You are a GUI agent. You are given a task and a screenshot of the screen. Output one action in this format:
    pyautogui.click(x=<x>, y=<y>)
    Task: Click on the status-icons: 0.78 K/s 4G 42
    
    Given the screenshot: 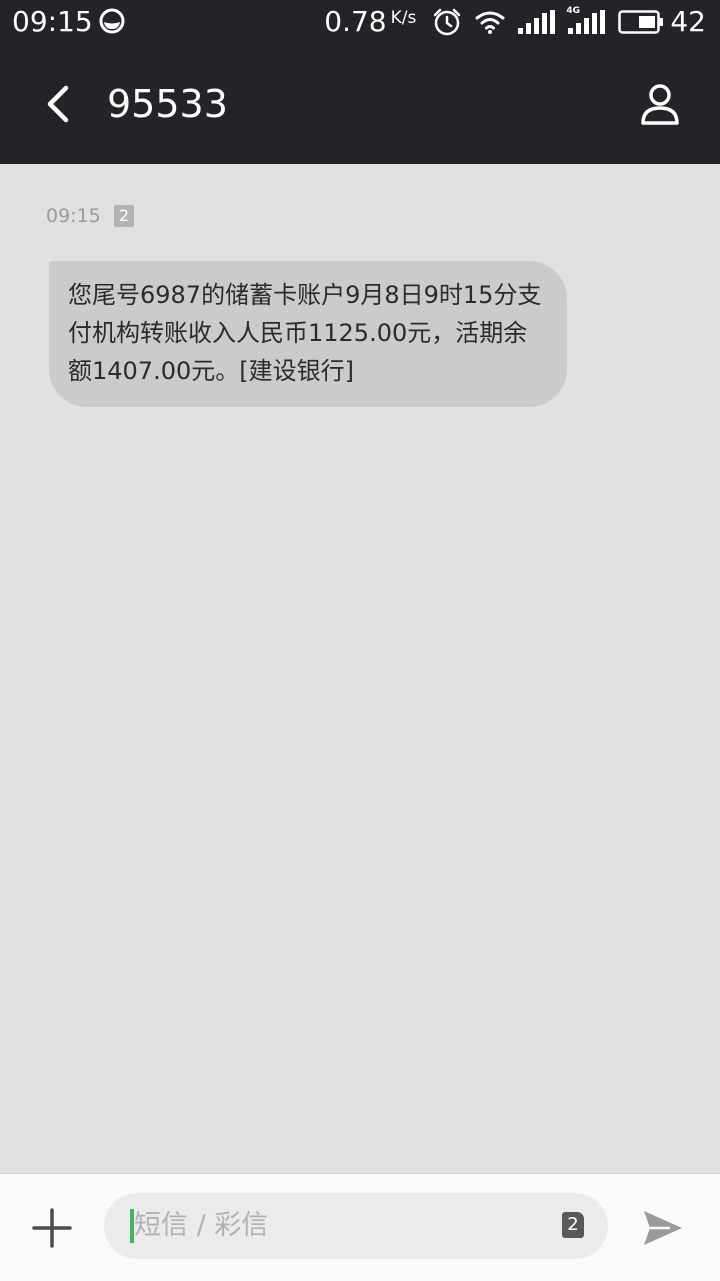 What is the action you would take?
    pyautogui.click(x=515, y=22)
    